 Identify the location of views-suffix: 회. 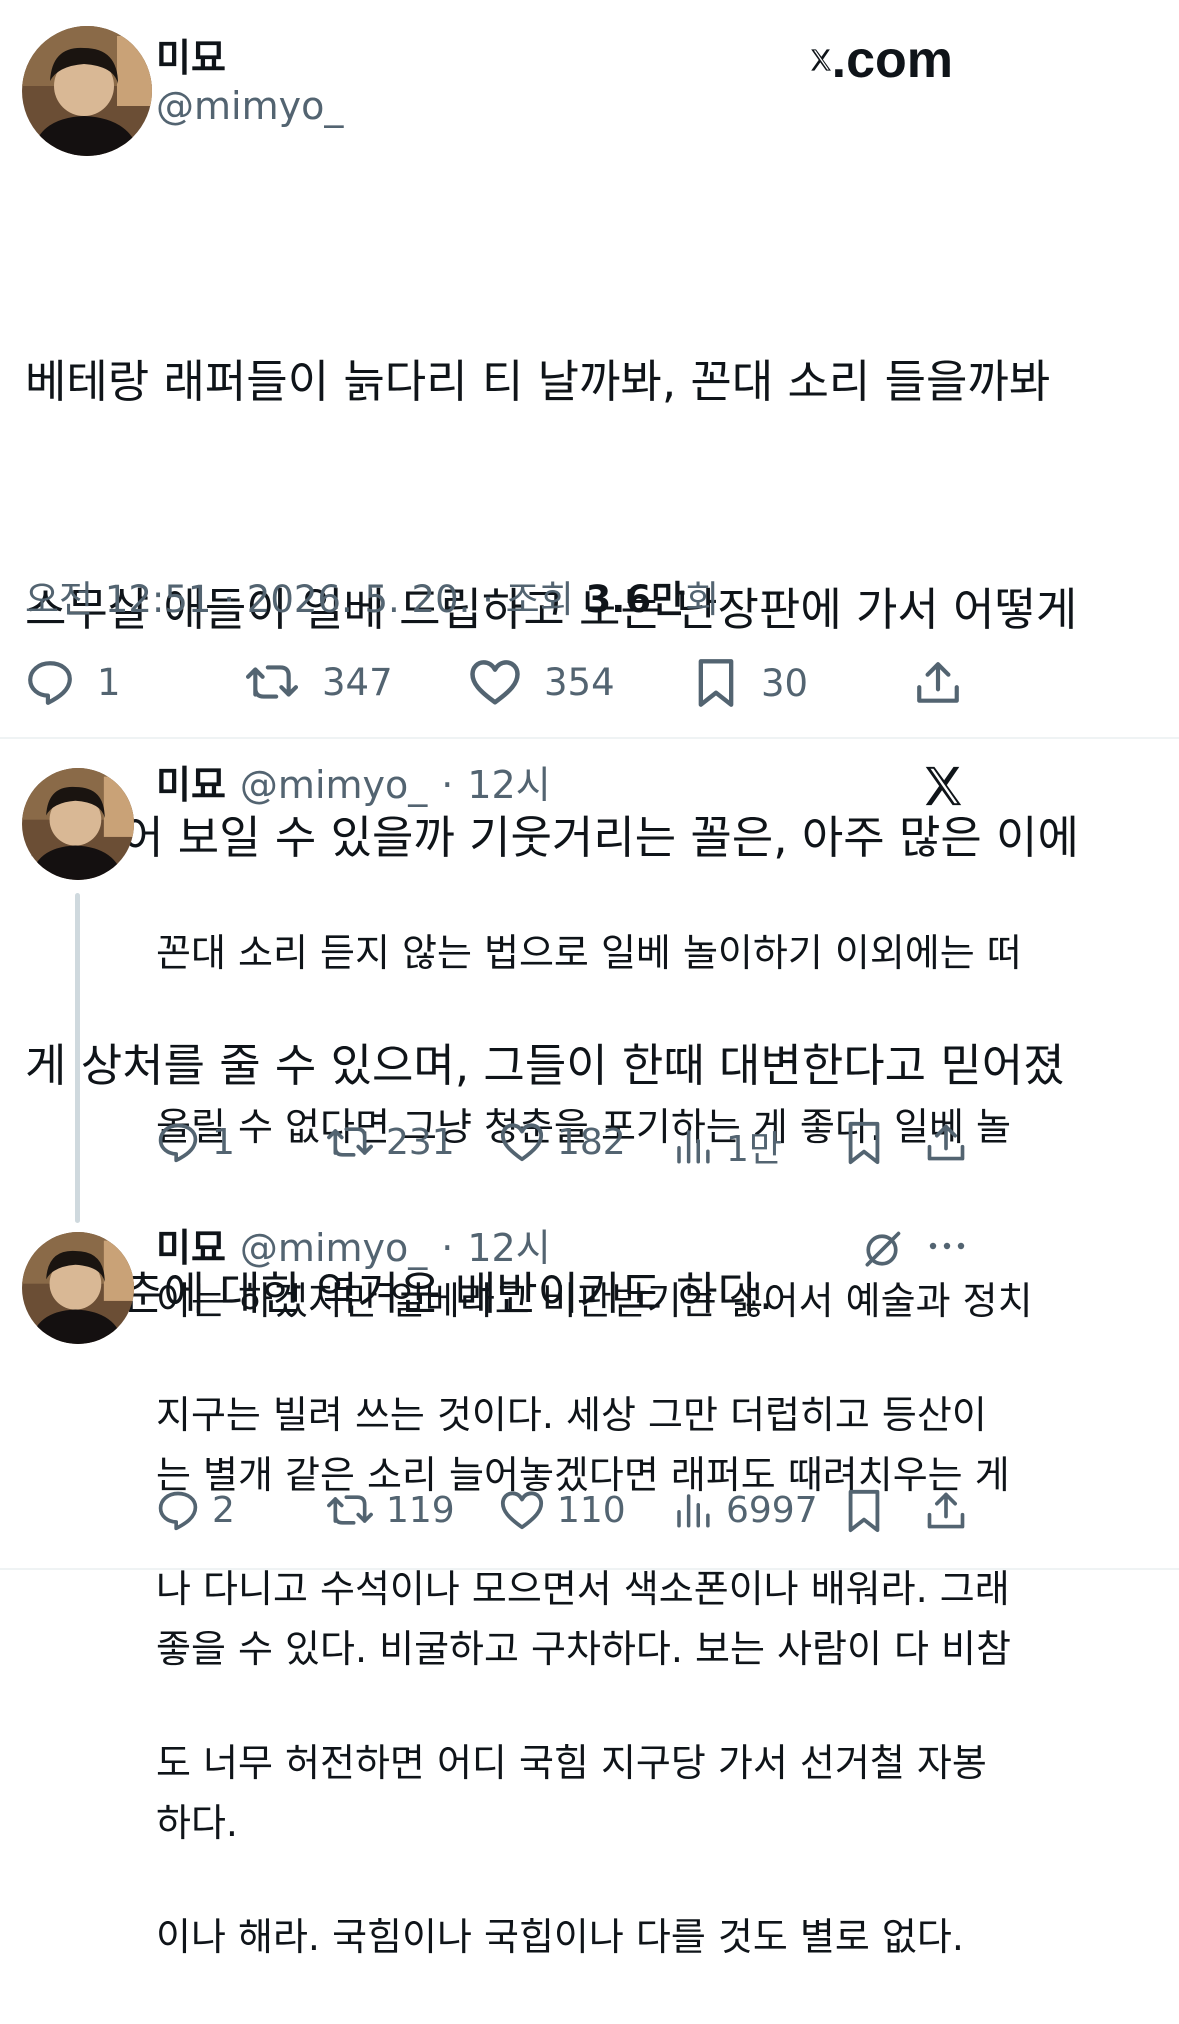
(702, 599).